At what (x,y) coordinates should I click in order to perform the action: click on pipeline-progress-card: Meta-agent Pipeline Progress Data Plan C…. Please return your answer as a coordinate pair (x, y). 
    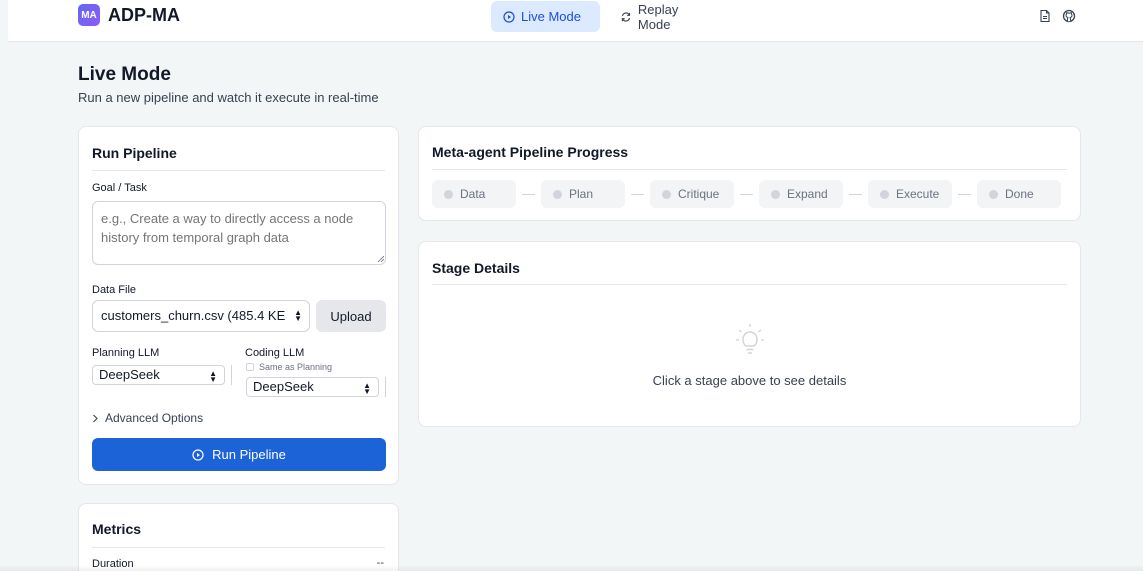
    Looking at the image, I should click on (749, 173).